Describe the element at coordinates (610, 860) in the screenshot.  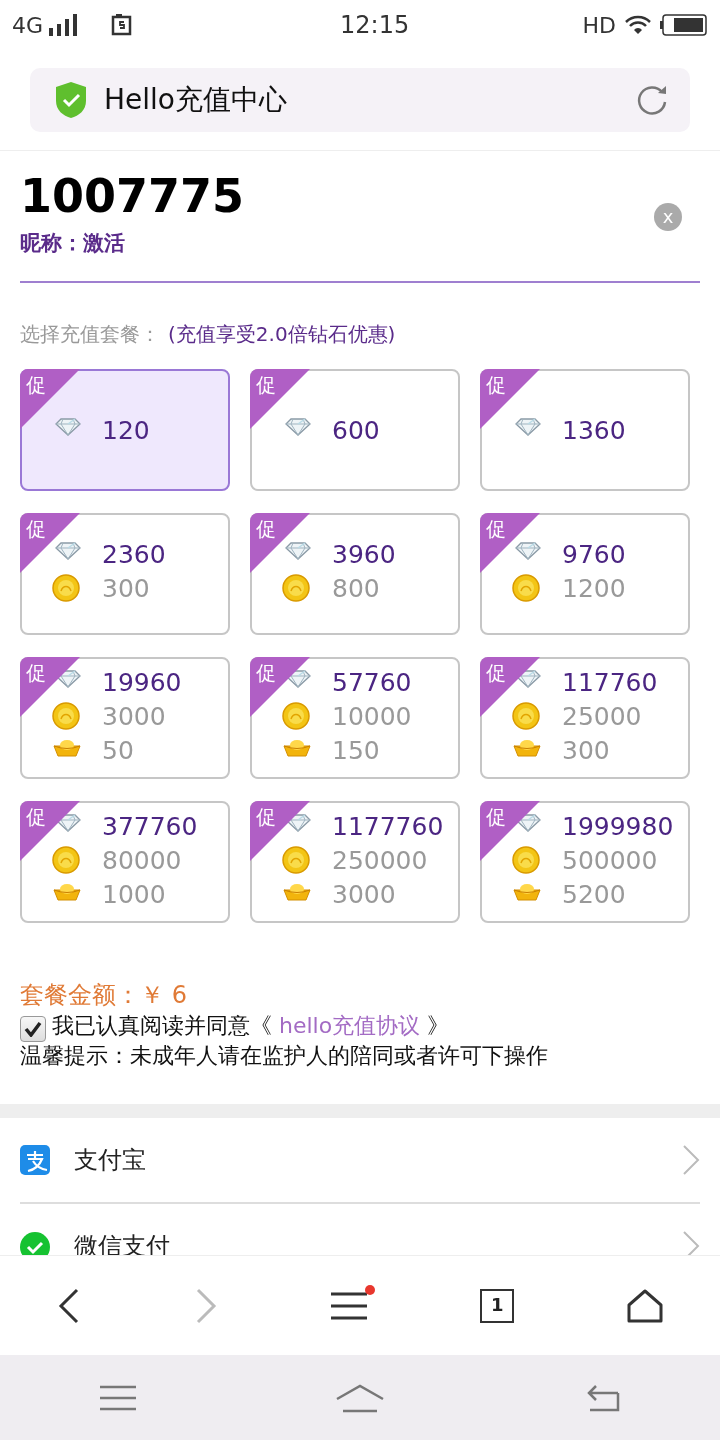
I see `amount-value: 500000` at that location.